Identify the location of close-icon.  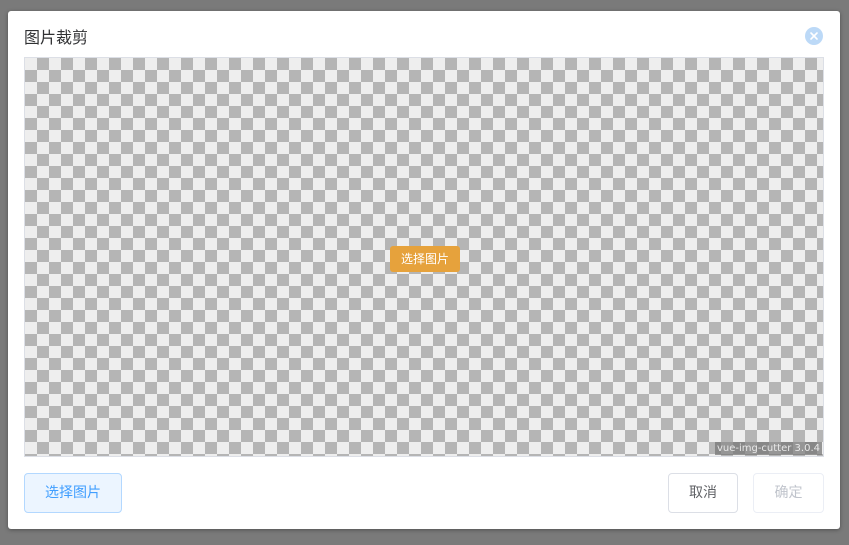
(814, 36).